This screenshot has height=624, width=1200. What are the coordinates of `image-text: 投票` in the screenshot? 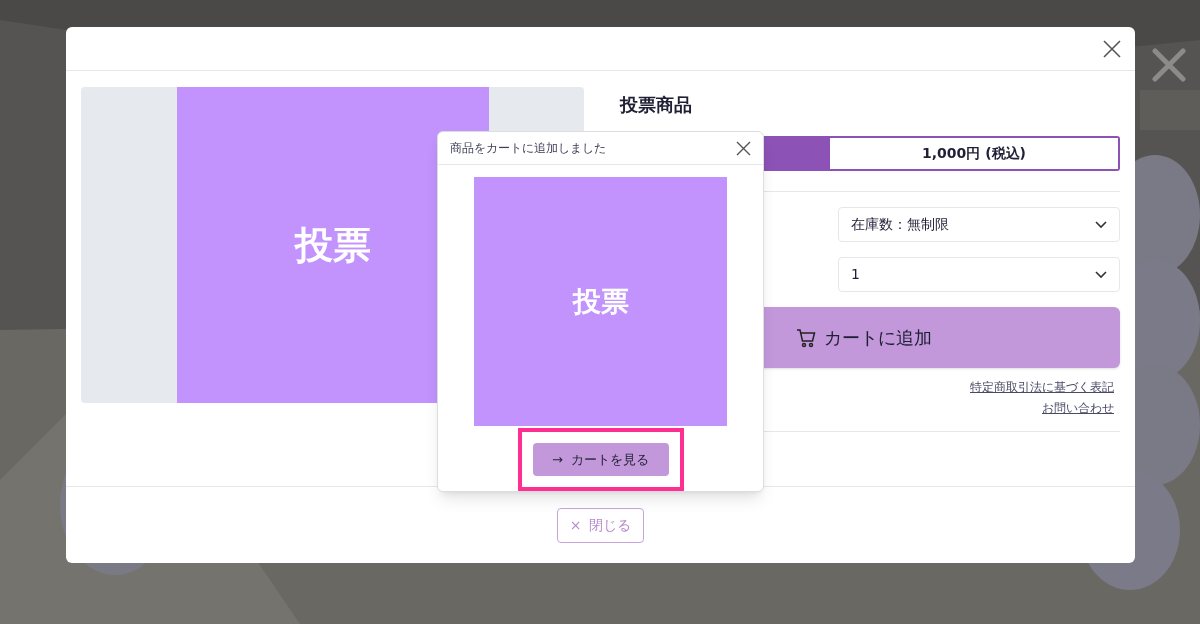 It's located at (332, 245).